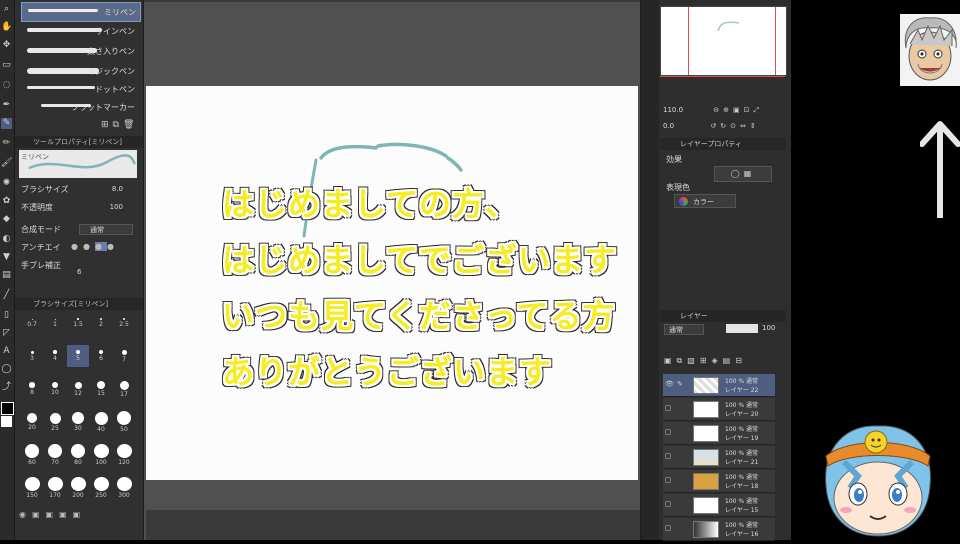 This screenshot has height=544, width=960. I want to click on brush-size-preset: 7, so click(124, 356).